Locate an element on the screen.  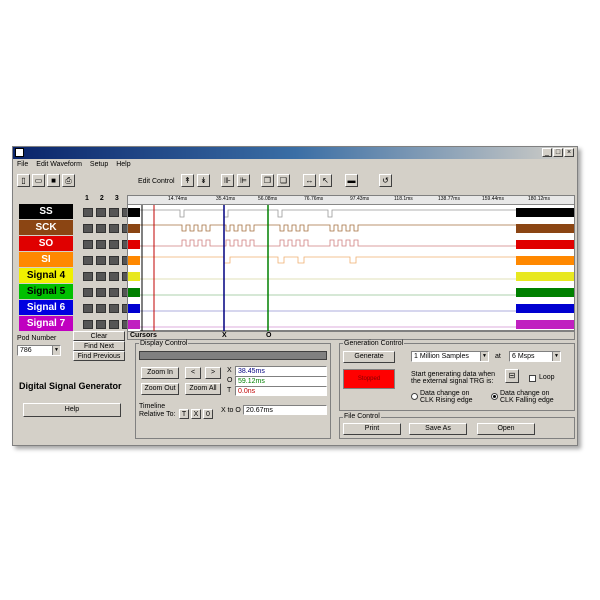
signal-label-so: SO is located at coordinates (46, 243).